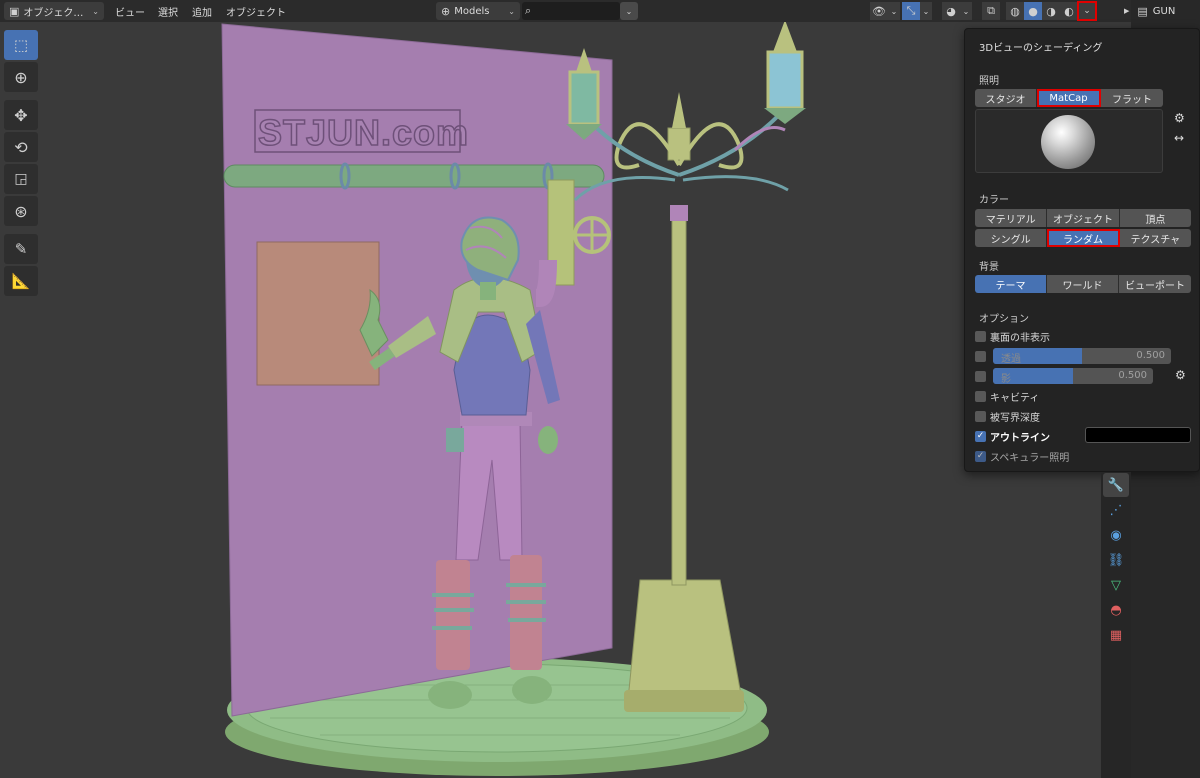 Image resolution: width=1200 pixels, height=778 pixels. What do you see at coordinates (980, 456) in the screenshot?
I see `specular-checkbox: ✓` at bounding box center [980, 456].